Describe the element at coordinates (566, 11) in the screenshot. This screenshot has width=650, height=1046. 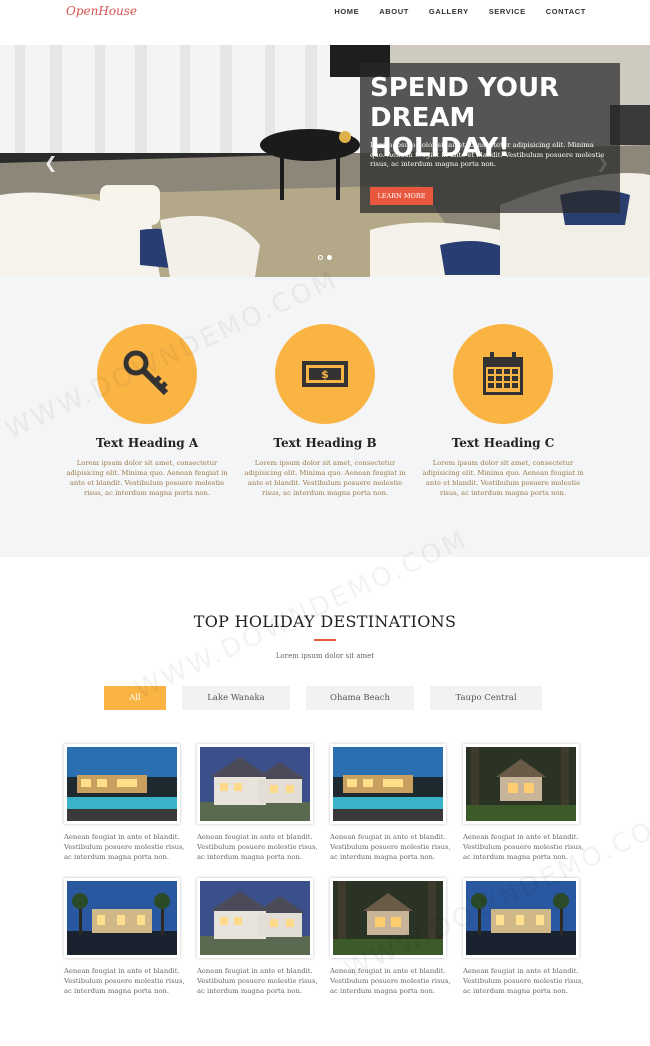
I see `nav-item-contact: CONTACT` at that location.